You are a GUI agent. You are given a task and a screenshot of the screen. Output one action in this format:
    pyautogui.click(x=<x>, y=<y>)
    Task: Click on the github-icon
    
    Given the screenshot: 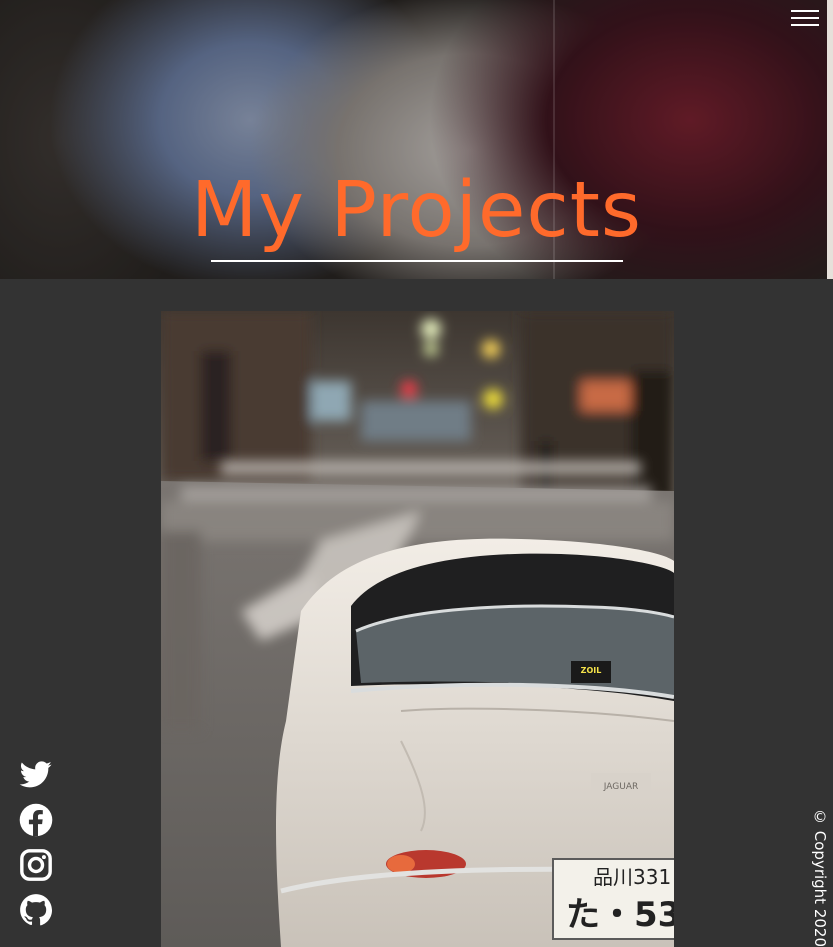 What is the action you would take?
    pyautogui.click(x=36, y=910)
    